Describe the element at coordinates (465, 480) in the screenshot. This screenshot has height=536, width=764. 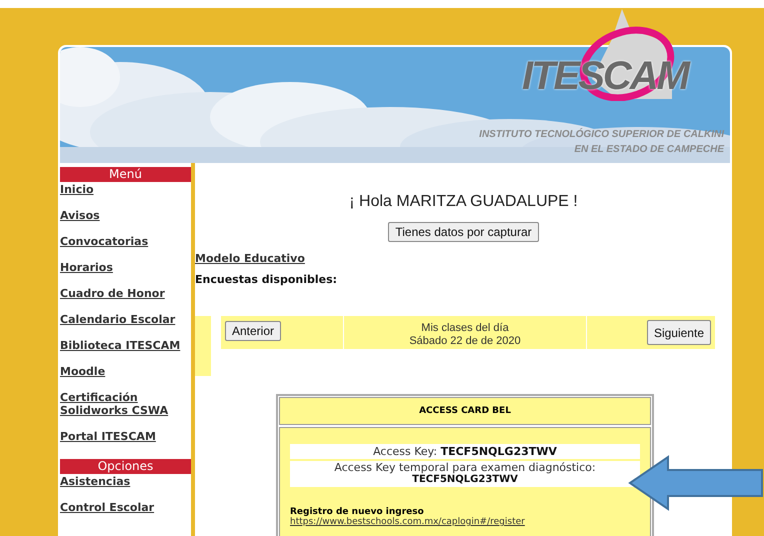
I see `temp-key: TECF5NQLG23TWV` at that location.